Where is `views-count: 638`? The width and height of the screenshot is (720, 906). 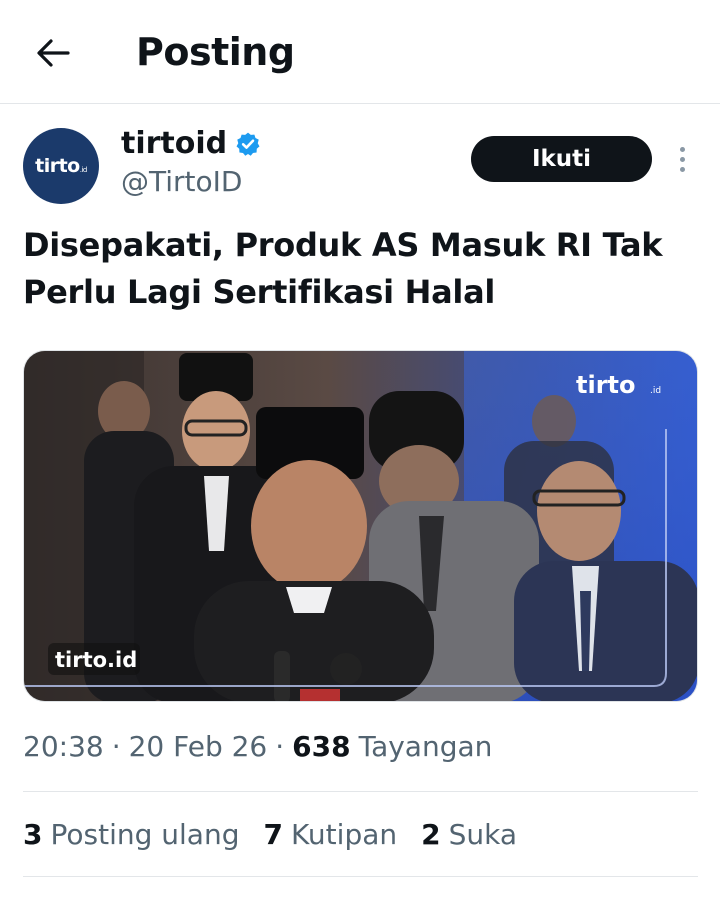
views-count: 638 is located at coordinates (321, 746).